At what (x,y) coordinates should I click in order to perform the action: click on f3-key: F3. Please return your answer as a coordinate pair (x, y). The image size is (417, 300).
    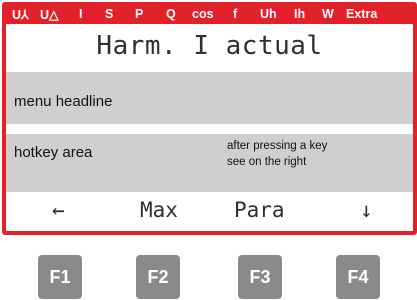
    Looking at the image, I should click on (260, 277).